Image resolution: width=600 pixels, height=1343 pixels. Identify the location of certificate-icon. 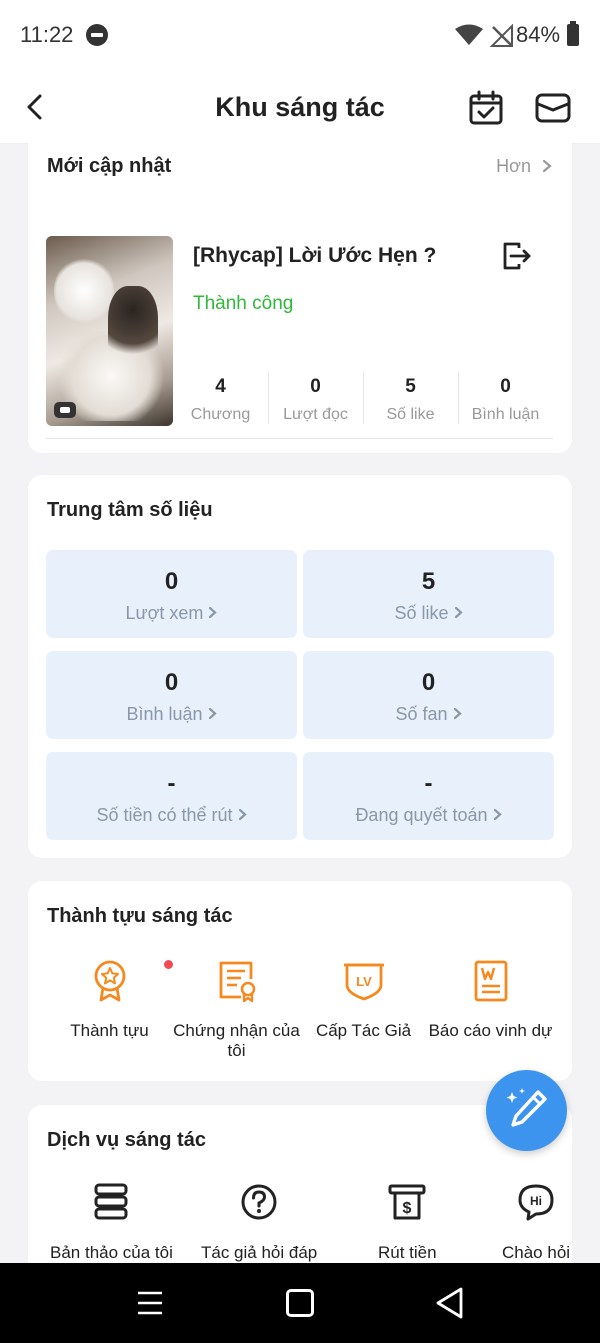
(237, 982).